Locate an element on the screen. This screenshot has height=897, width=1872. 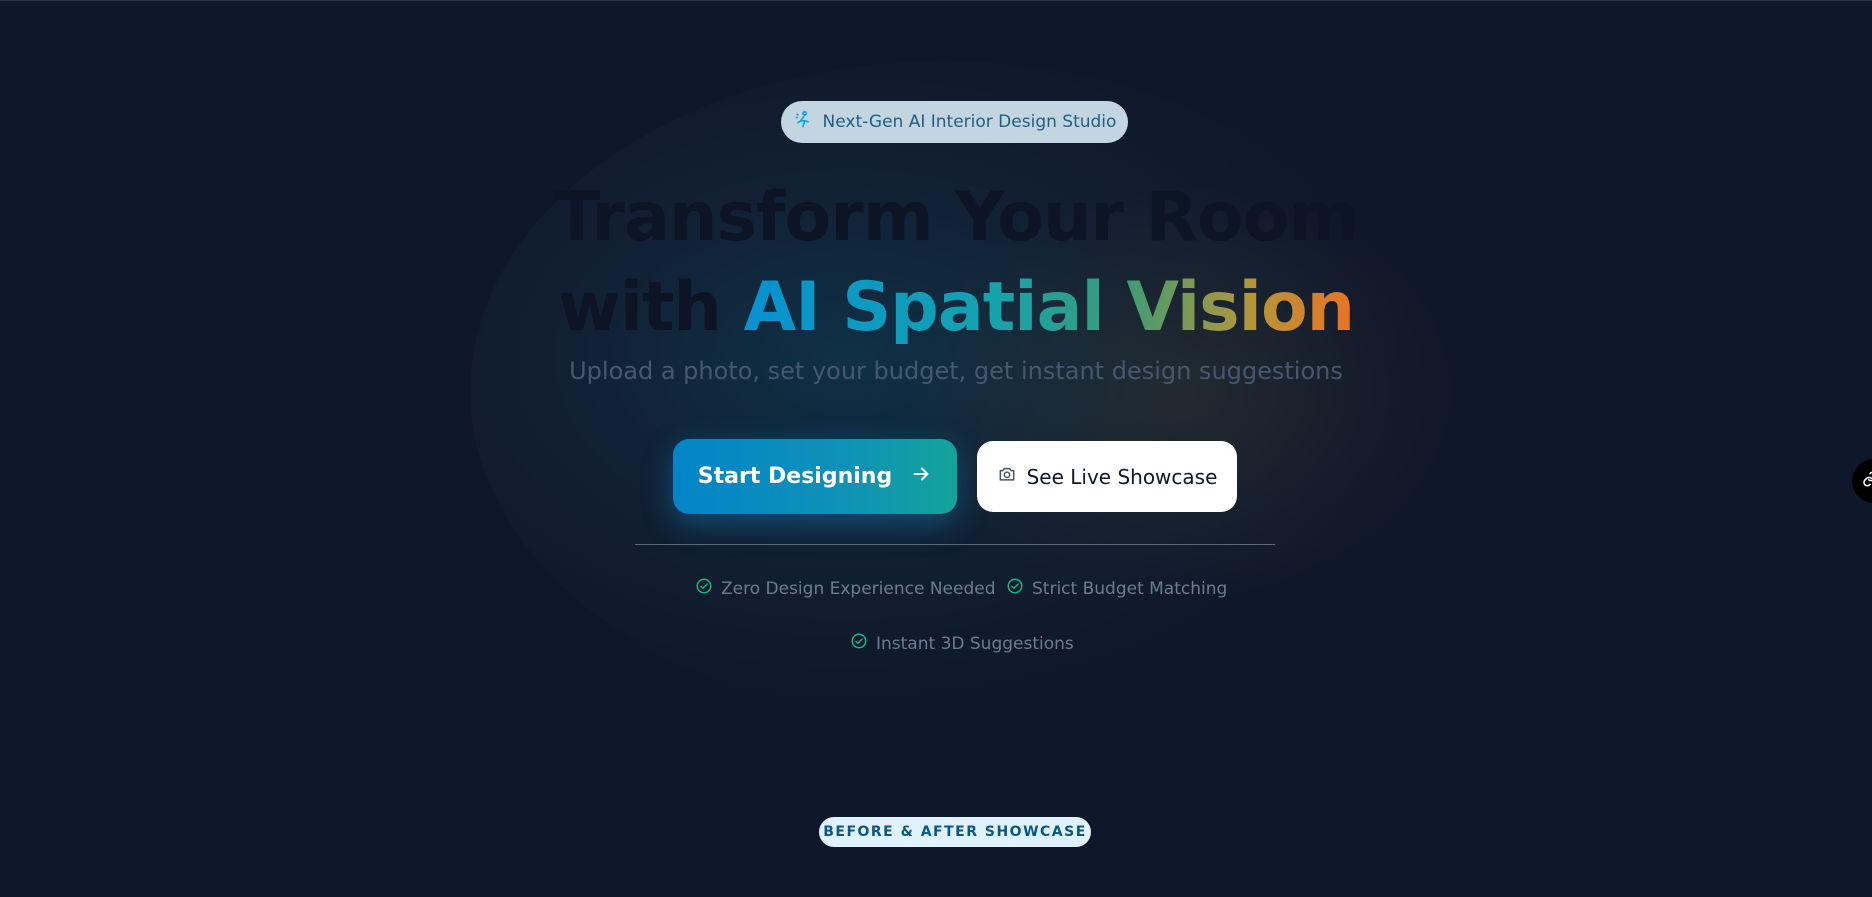
sparkle-person-icon is located at coordinates (803, 122).